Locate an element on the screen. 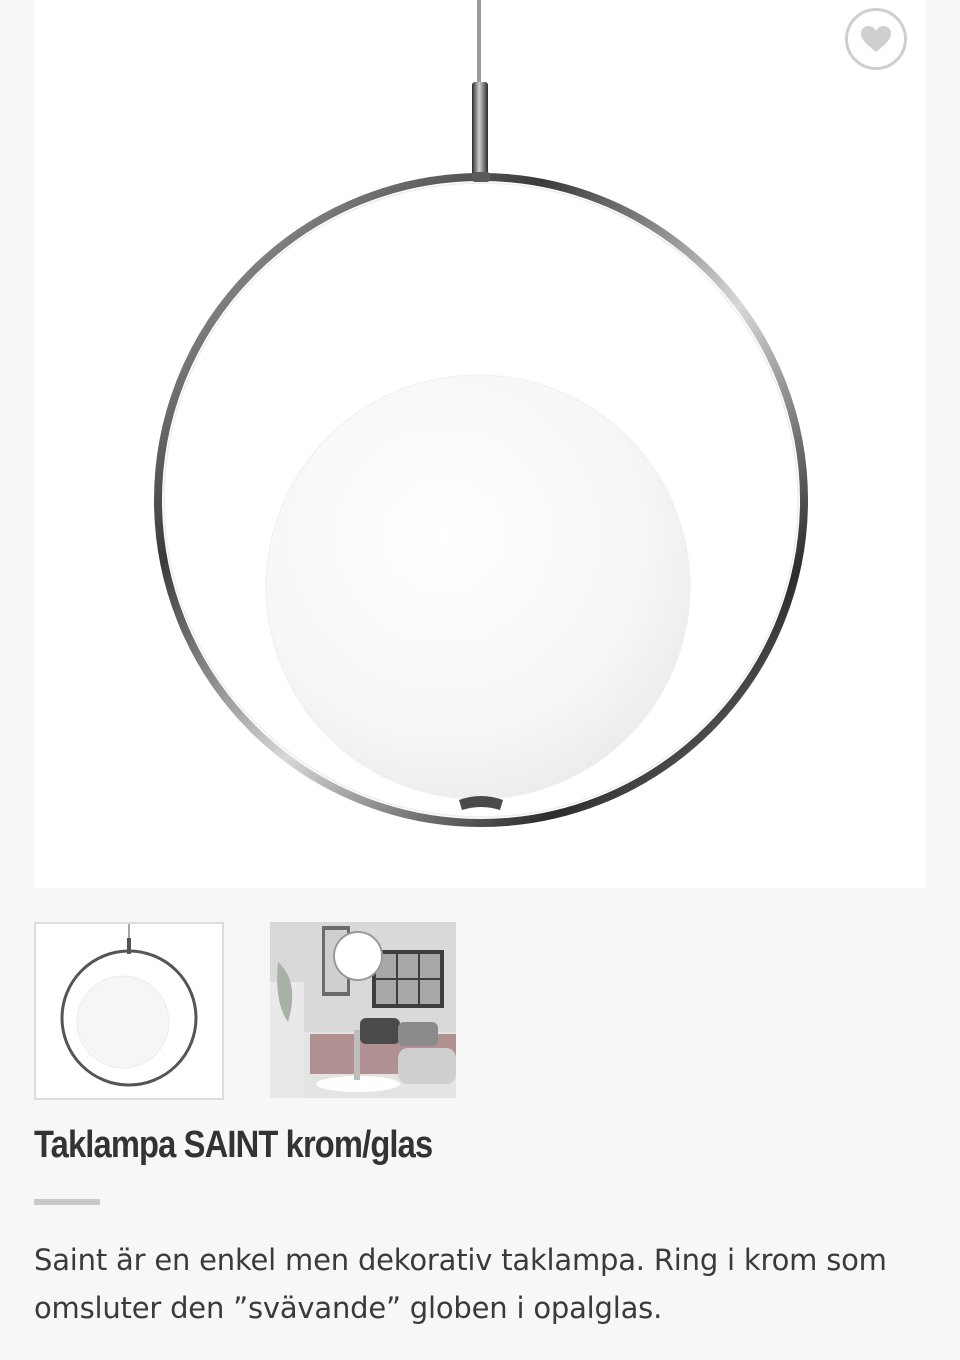 This screenshot has height=1360, width=960. thumbnail-lamp is located at coordinates (129, 1011).